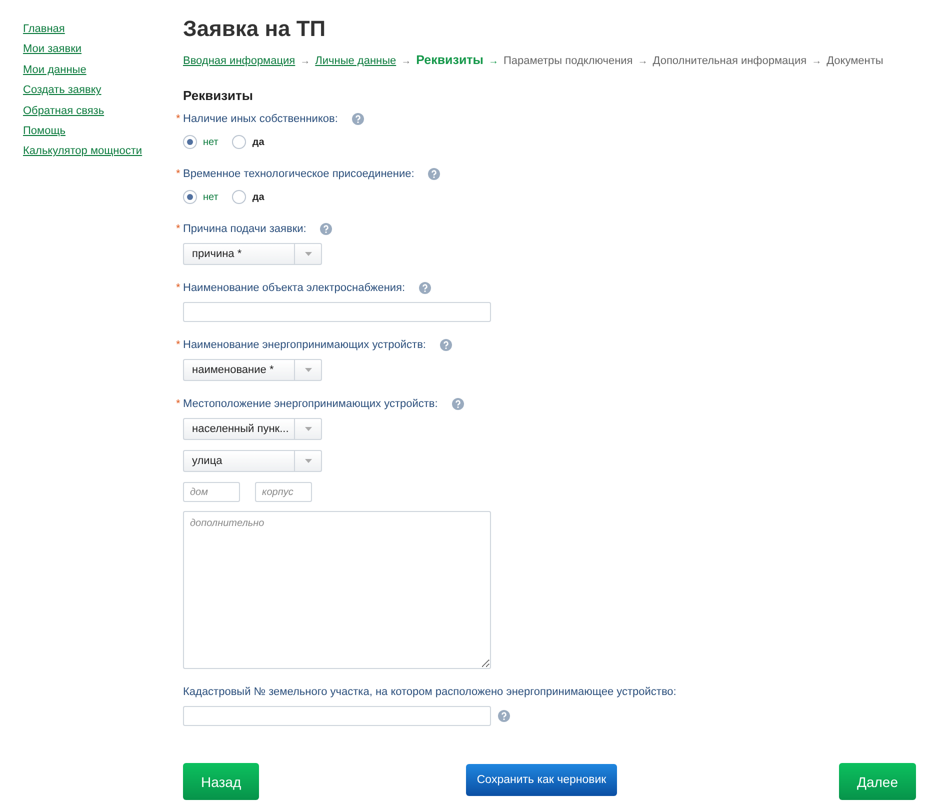 This screenshot has height=807, width=932. I want to click on field-label: Наименование объекта электроснабжения:, so click(294, 288).